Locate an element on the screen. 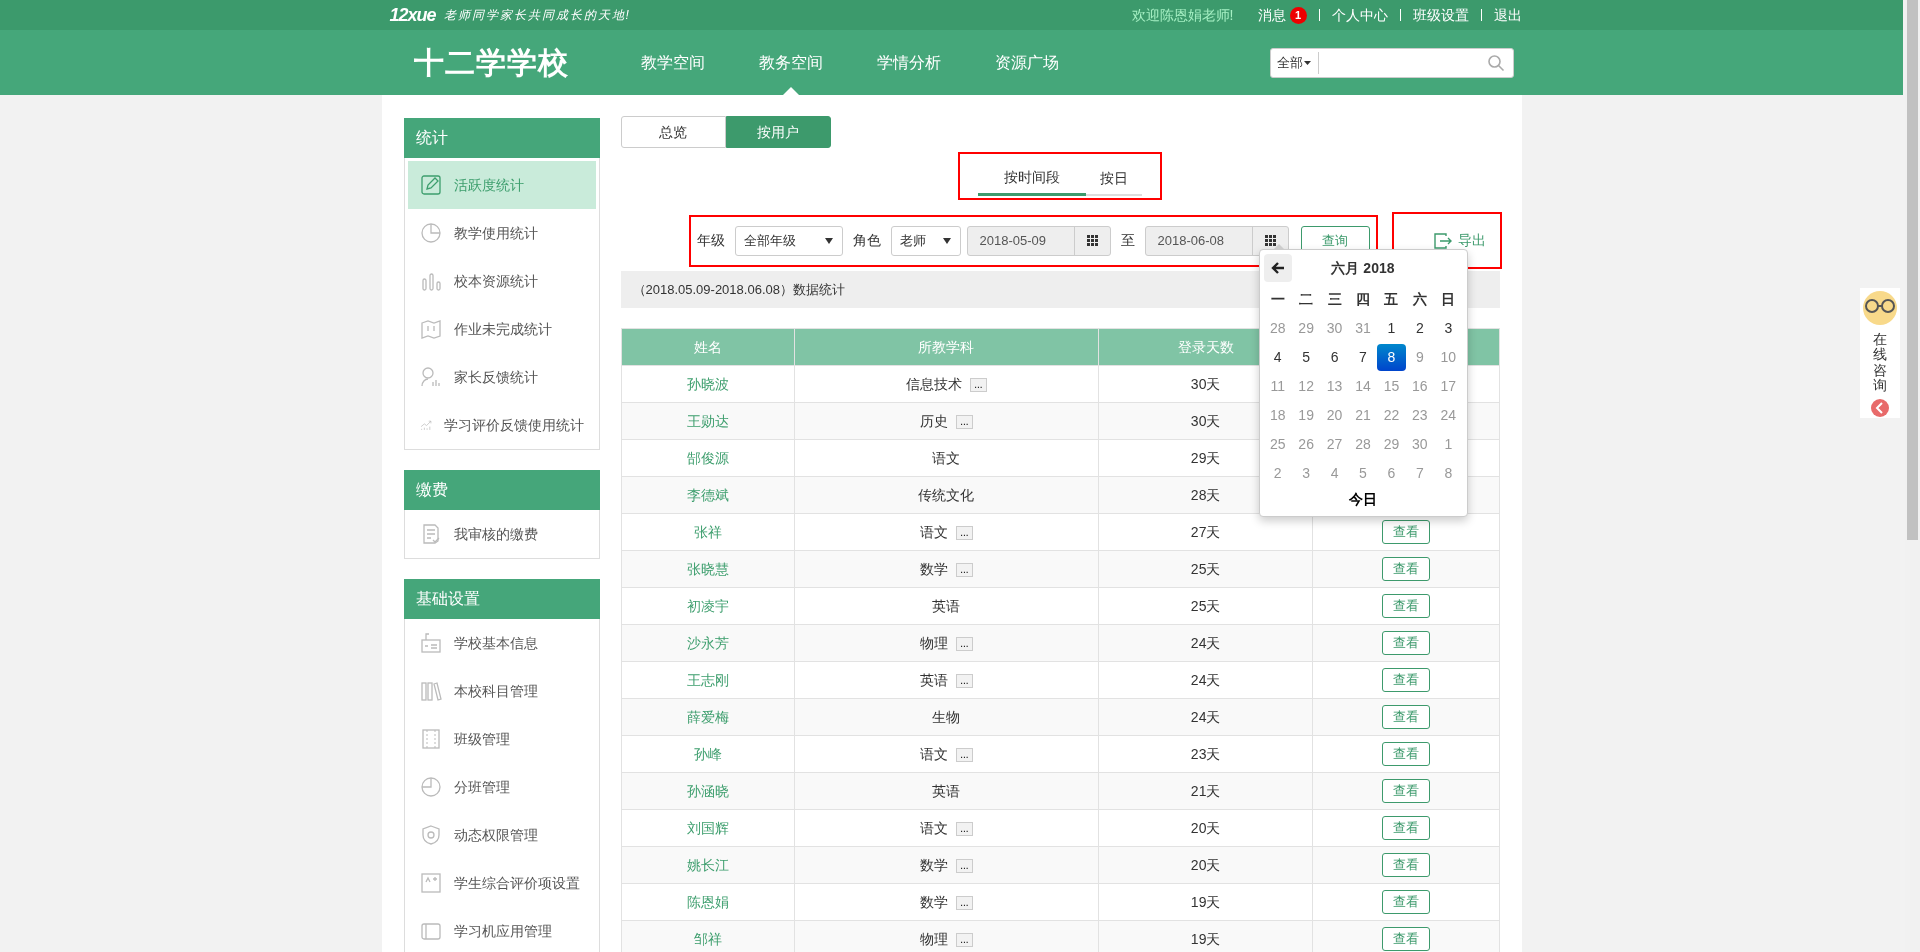 This screenshot has width=1920, height=952. today-button: 今日 is located at coordinates (1363, 499).